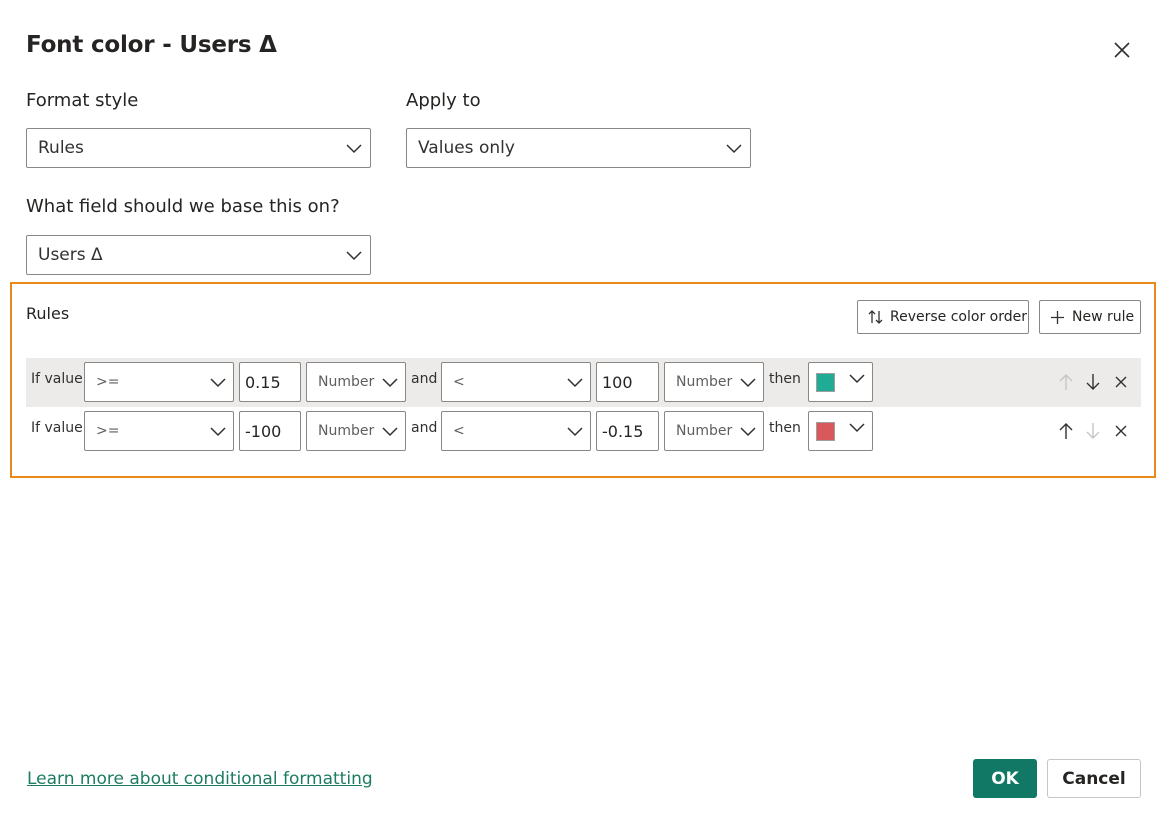 The height and width of the screenshot is (823, 1168). What do you see at coordinates (958, 317) in the screenshot?
I see `reverse-color-order-label: Reverse color order` at bounding box center [958, 317].